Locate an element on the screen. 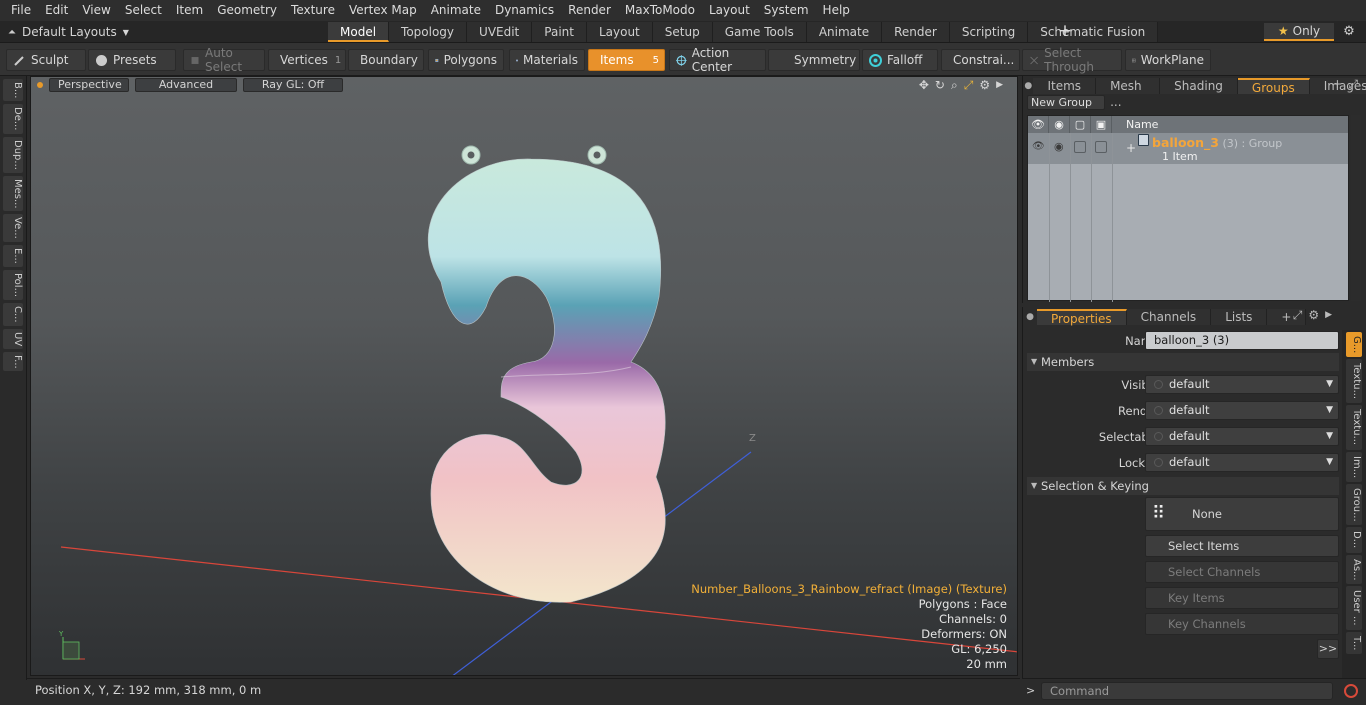 The height and width of the screenshot is (705, 1366). panel-tab-shading: Shading is located at coordinates (1199, 86).